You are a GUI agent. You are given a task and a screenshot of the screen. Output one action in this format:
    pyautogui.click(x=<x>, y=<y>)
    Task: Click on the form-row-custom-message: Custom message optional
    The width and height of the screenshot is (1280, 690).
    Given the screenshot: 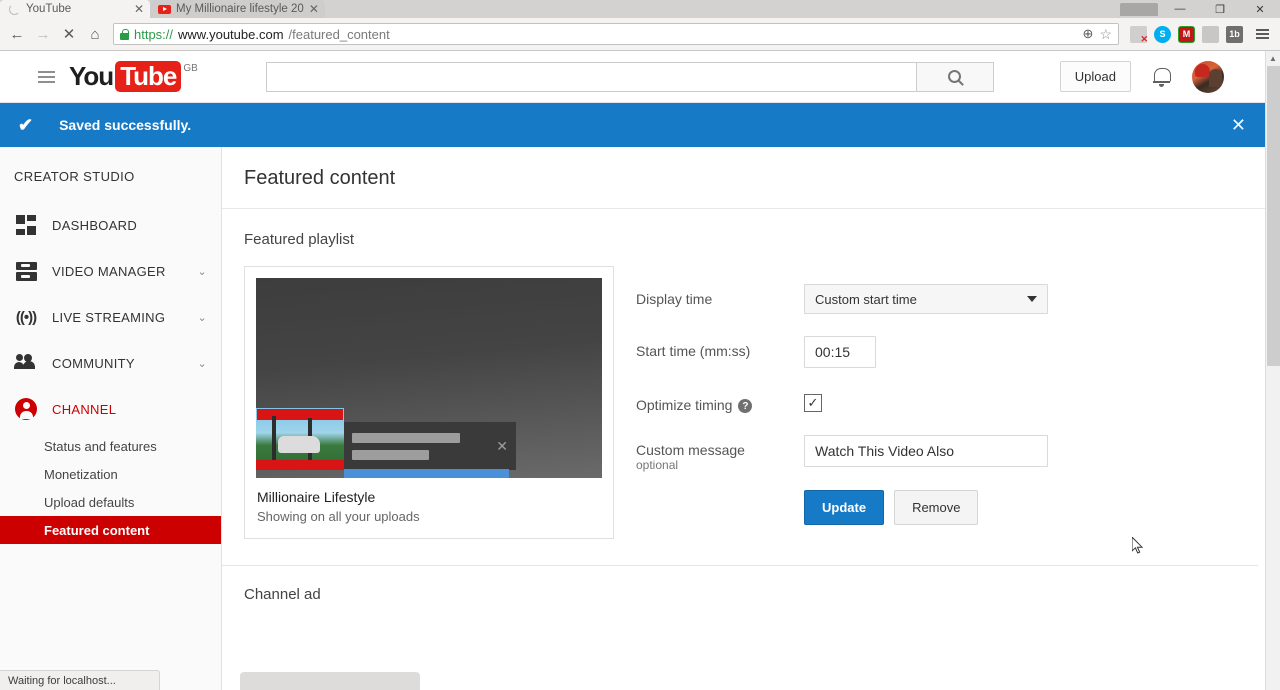 What is the action you would take?
    pyautogui.click(x=842, y=453)
    